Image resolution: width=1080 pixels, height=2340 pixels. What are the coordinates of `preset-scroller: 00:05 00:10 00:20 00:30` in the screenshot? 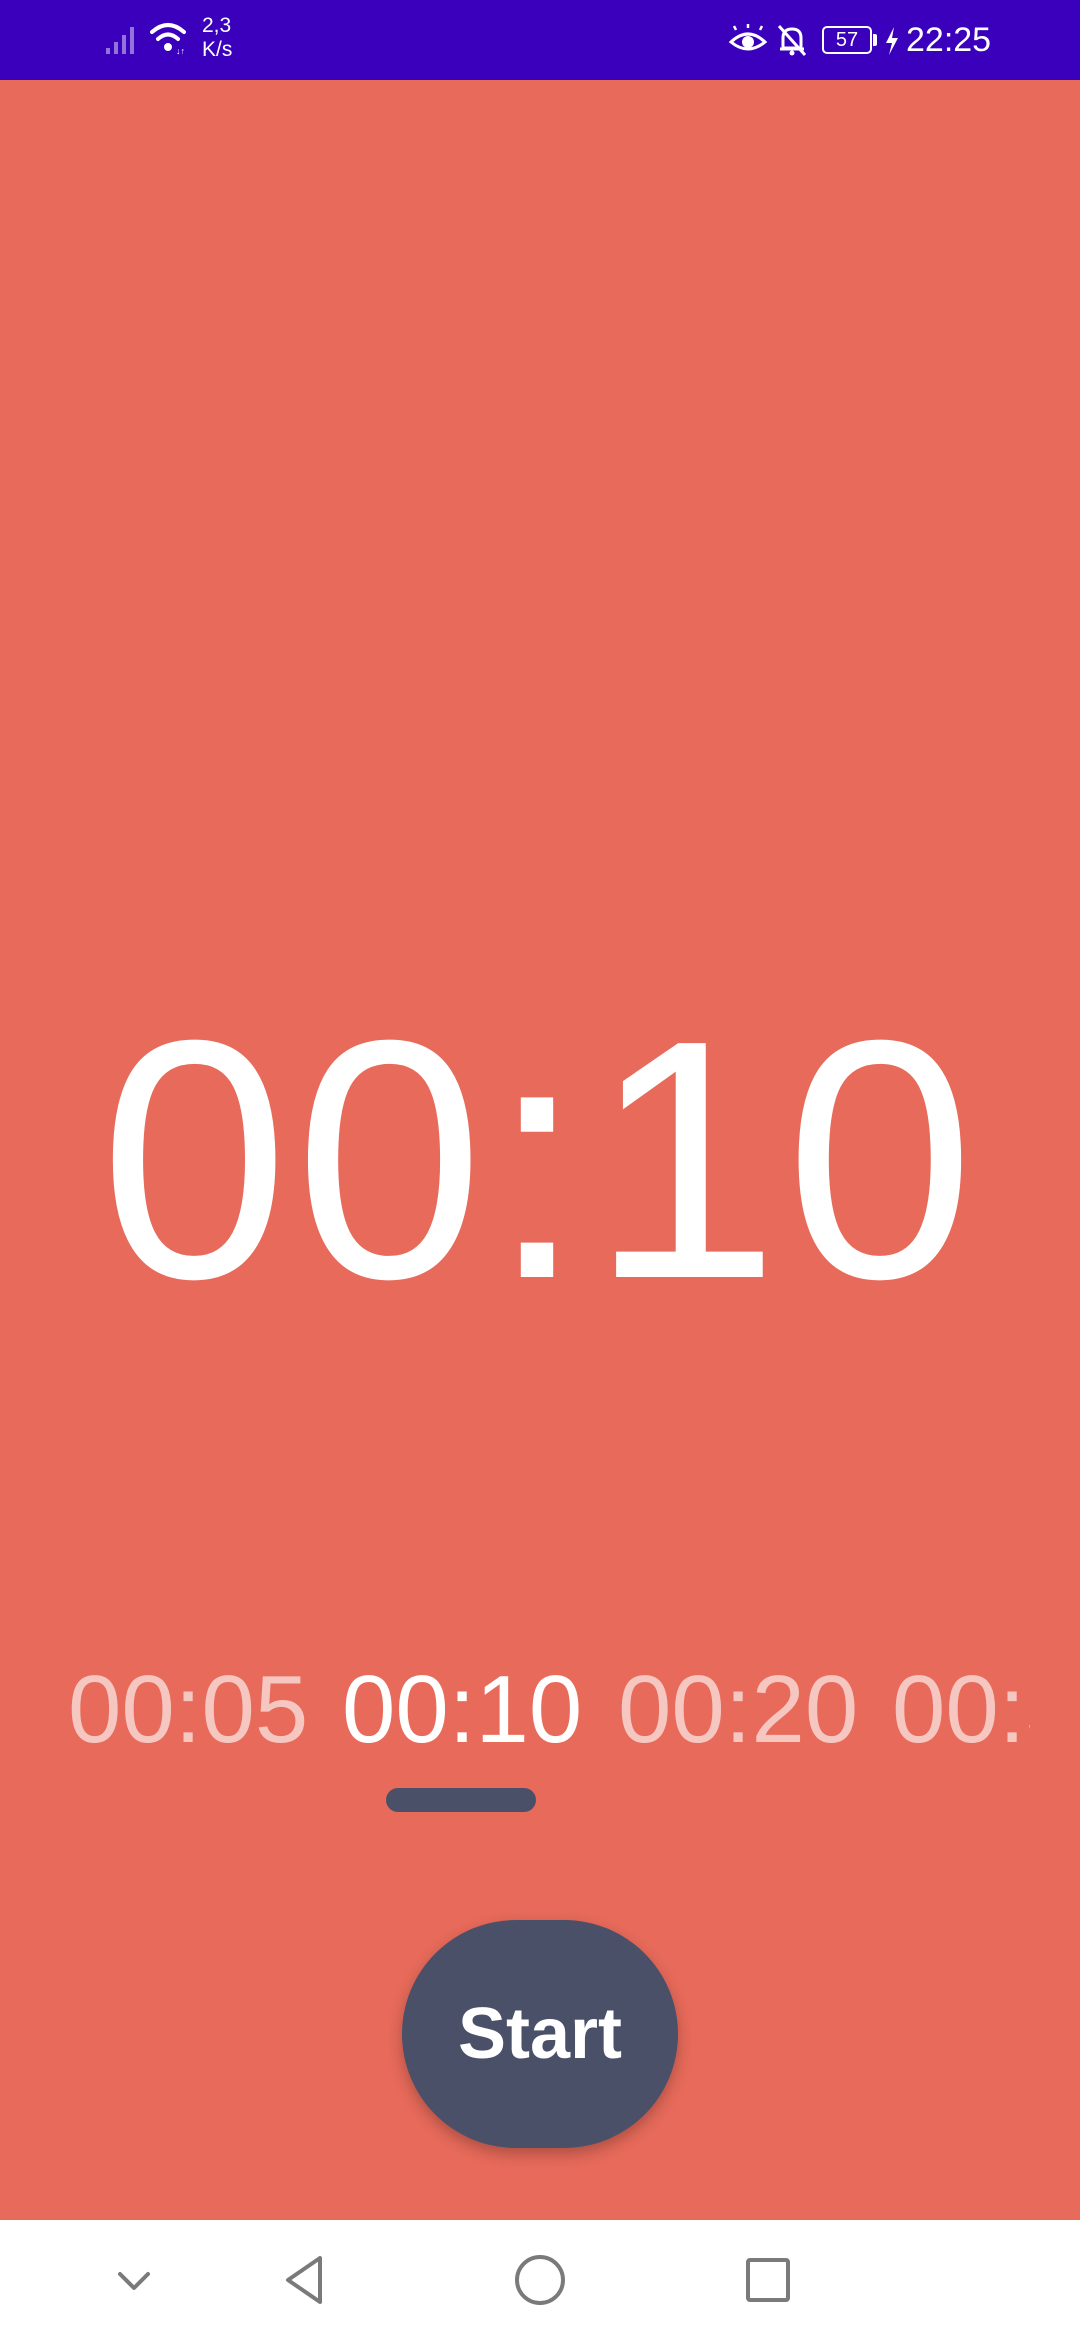 It's located at (545, 1710).